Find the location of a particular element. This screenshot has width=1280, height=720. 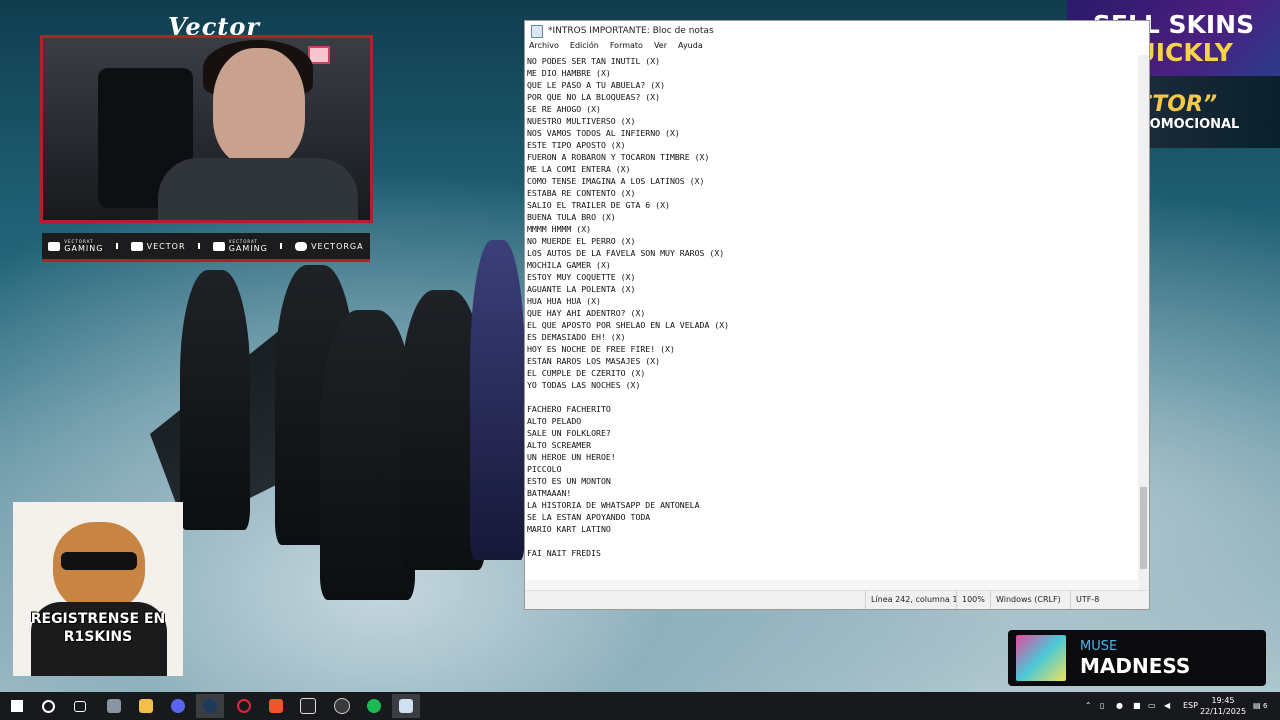

webcam-person-body is located at coordinates (258, 189).